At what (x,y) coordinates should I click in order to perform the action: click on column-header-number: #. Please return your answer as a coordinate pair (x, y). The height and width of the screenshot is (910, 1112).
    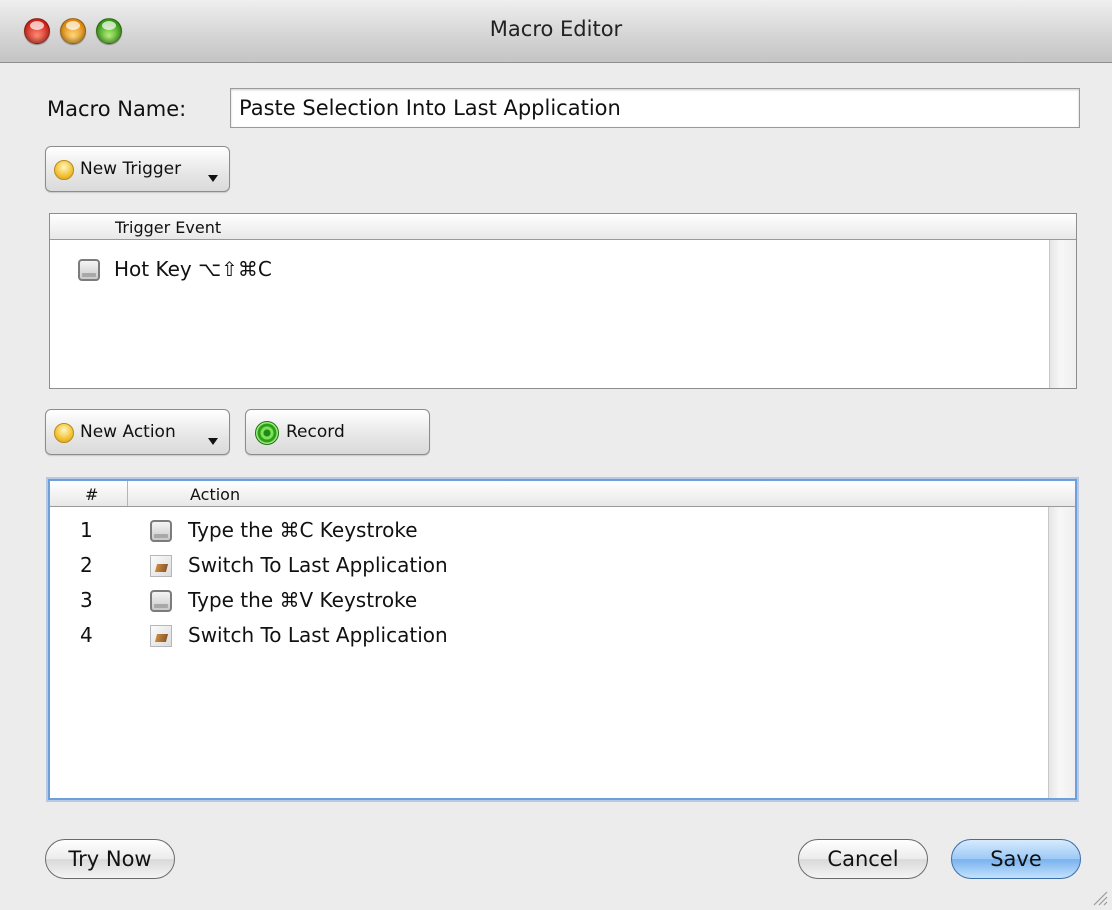
    Looking at the image, I should click on (91, 494).